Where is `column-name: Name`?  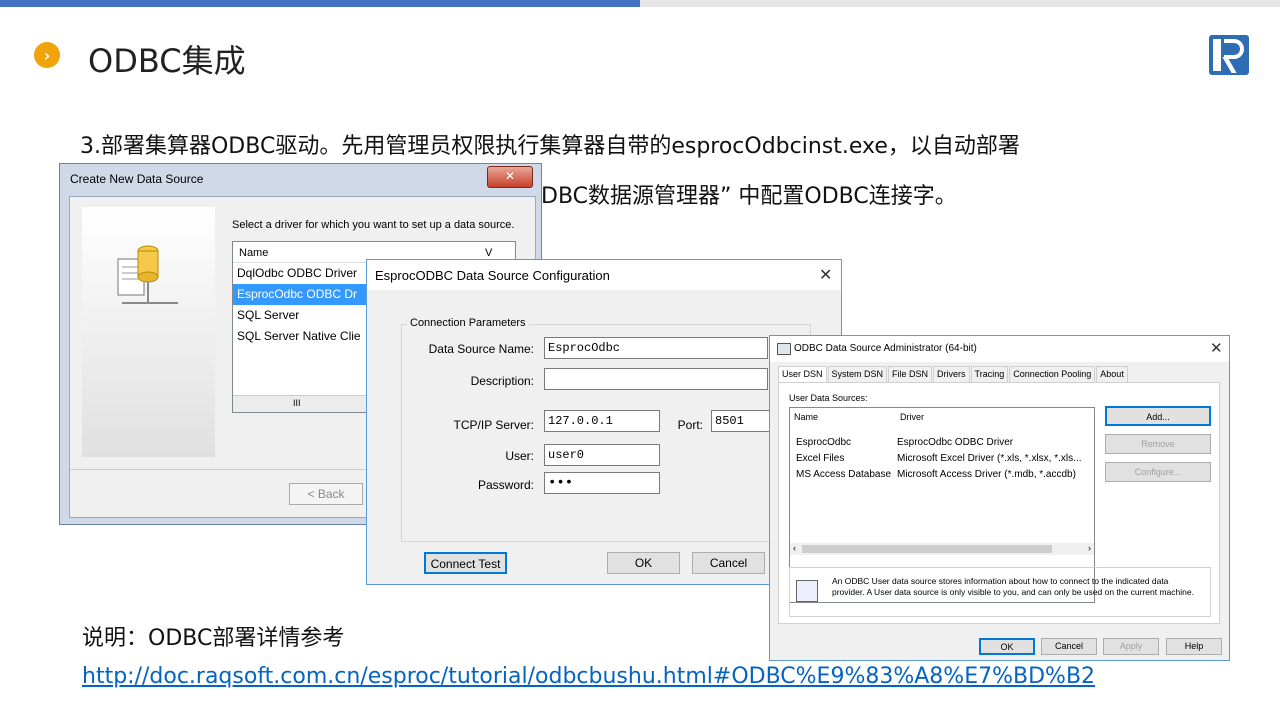
column-name: Name is located at coordinates (806, 417).